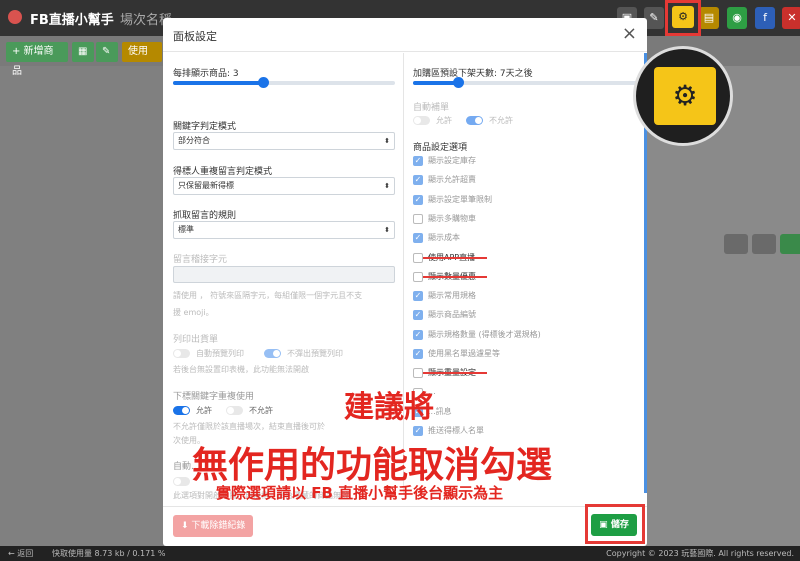  Describe the element at coordinates (263, 82) in the screenshot. I see `per-row-slider-knob` at that location.